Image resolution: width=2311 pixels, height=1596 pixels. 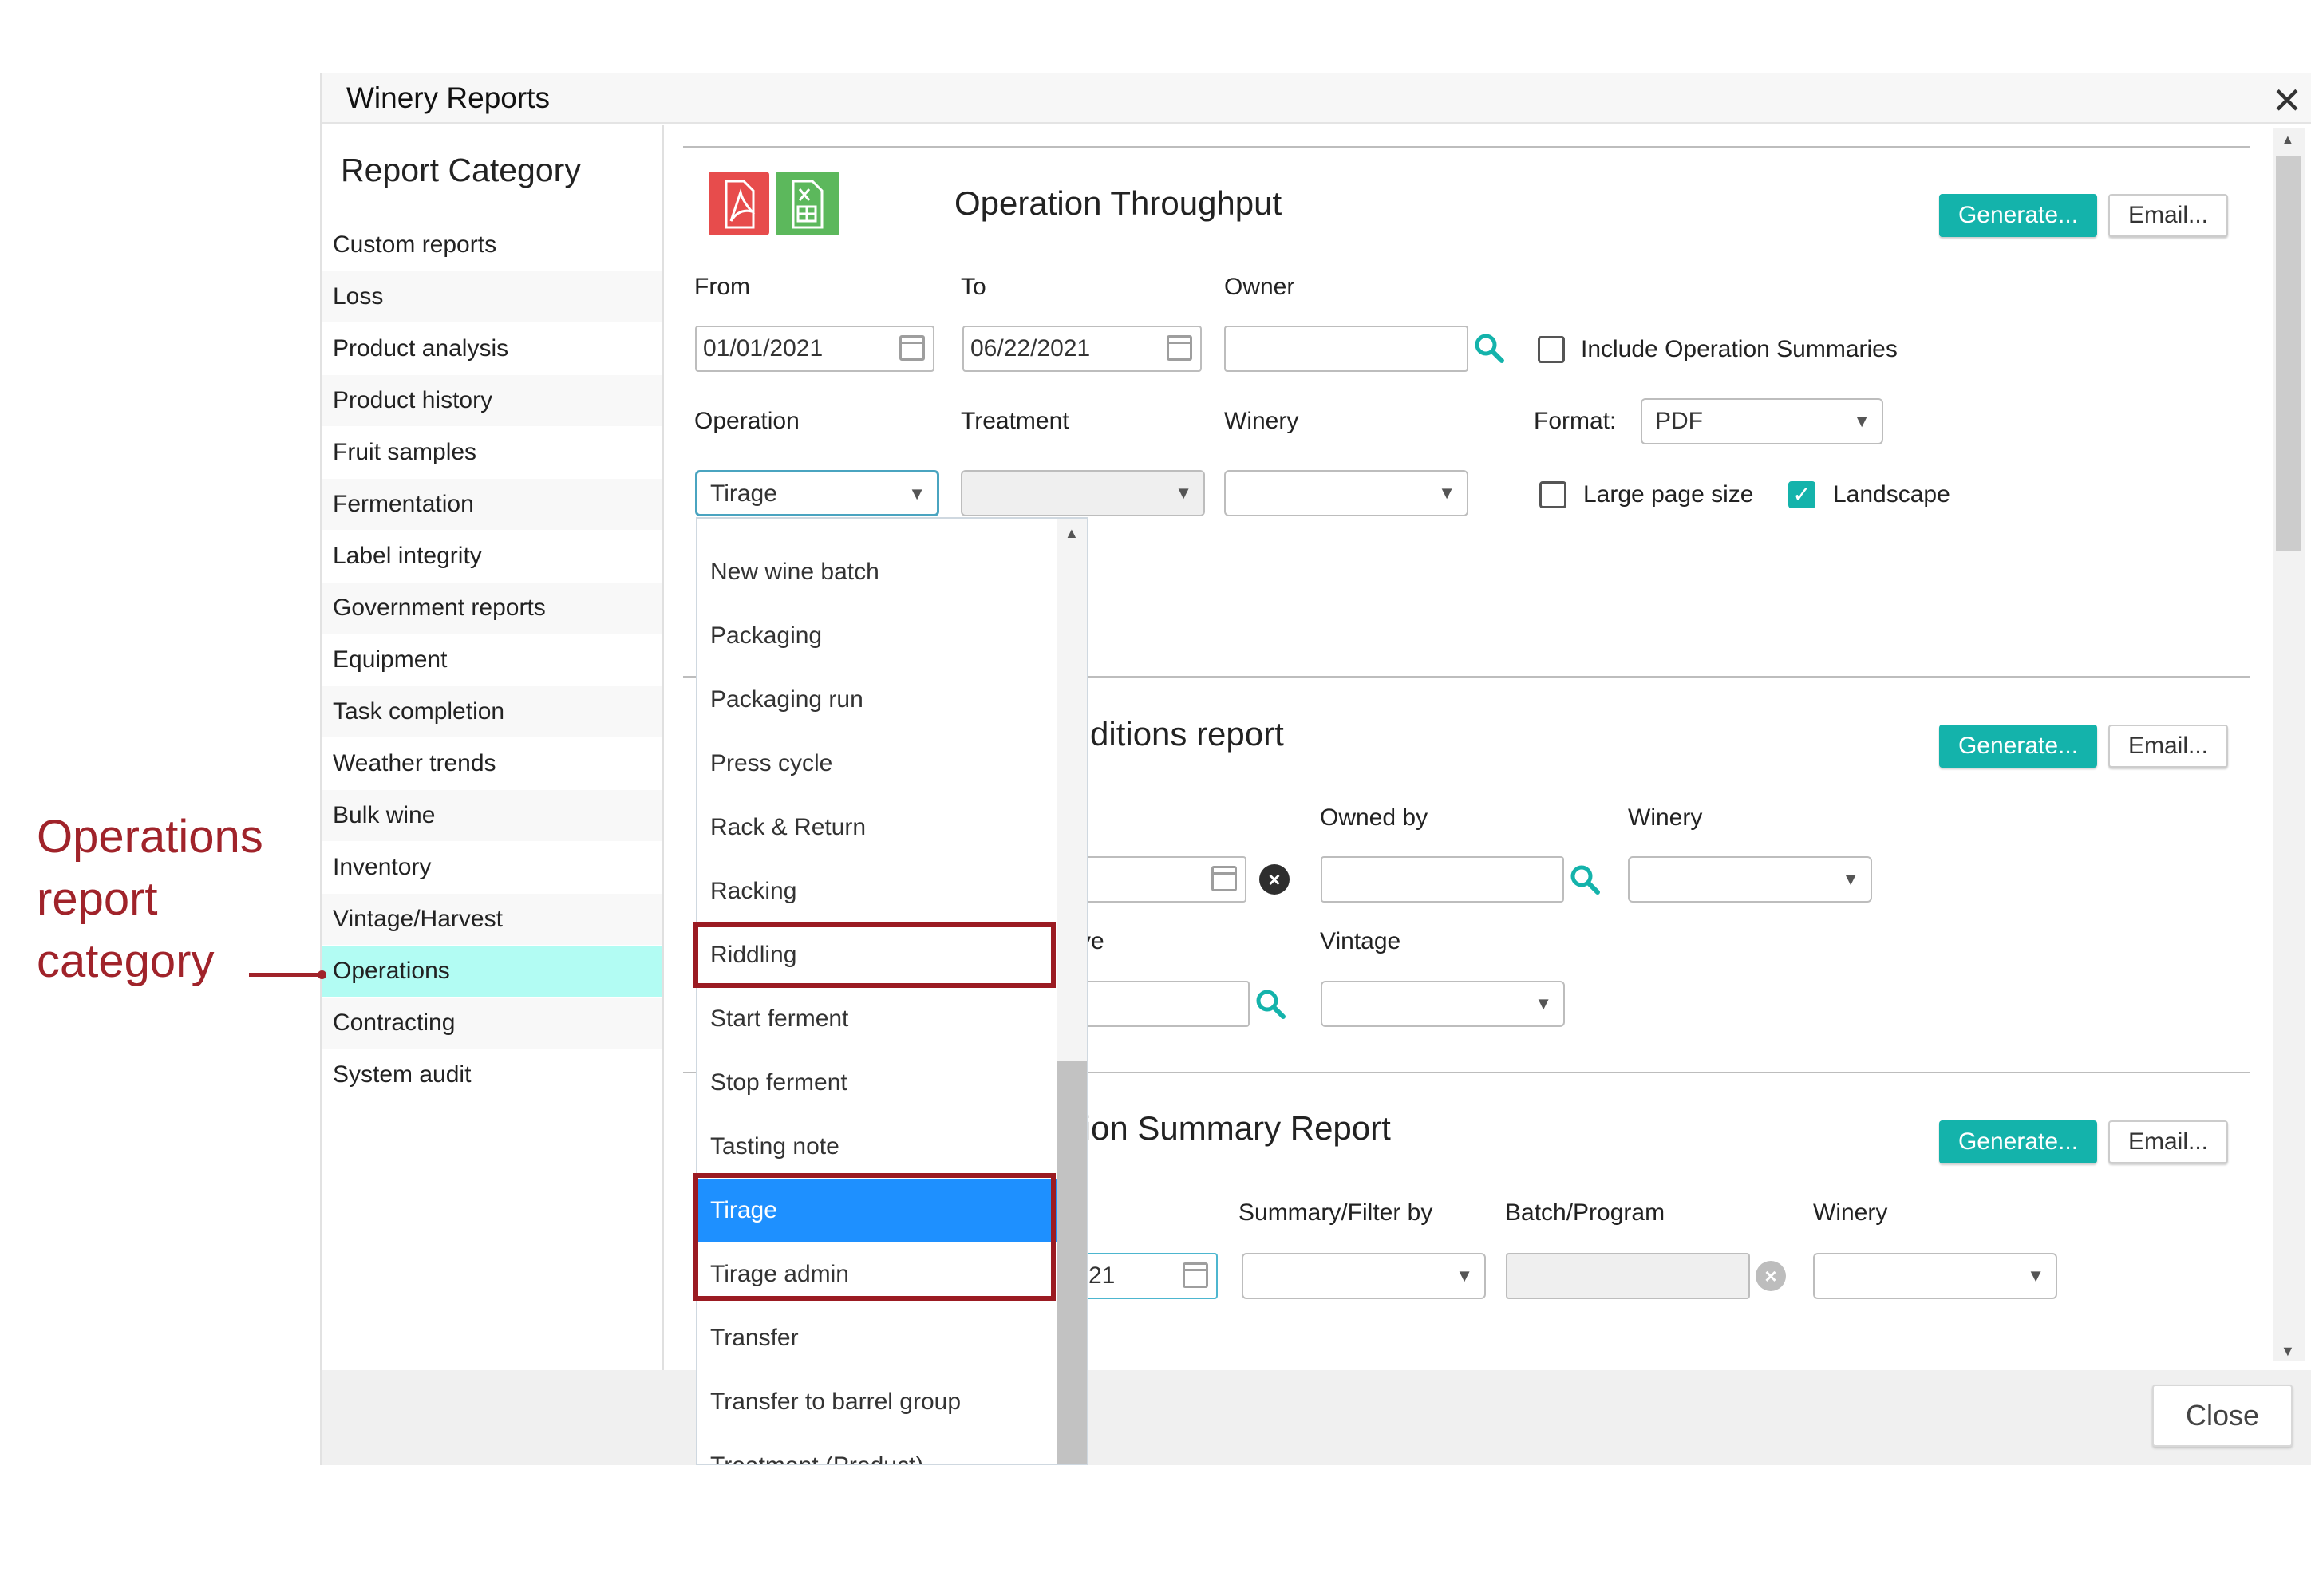 What do you see at coordinates (286, 975) in the screenshot?
I see `annotation-pointer-line` at bounding box center [286, 975].